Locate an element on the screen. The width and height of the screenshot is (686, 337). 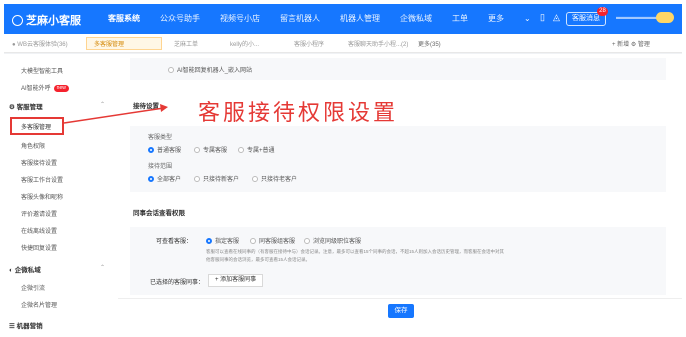
tab-item: 客服聊天助手小程...(2) is located at coordinates (378, 43).